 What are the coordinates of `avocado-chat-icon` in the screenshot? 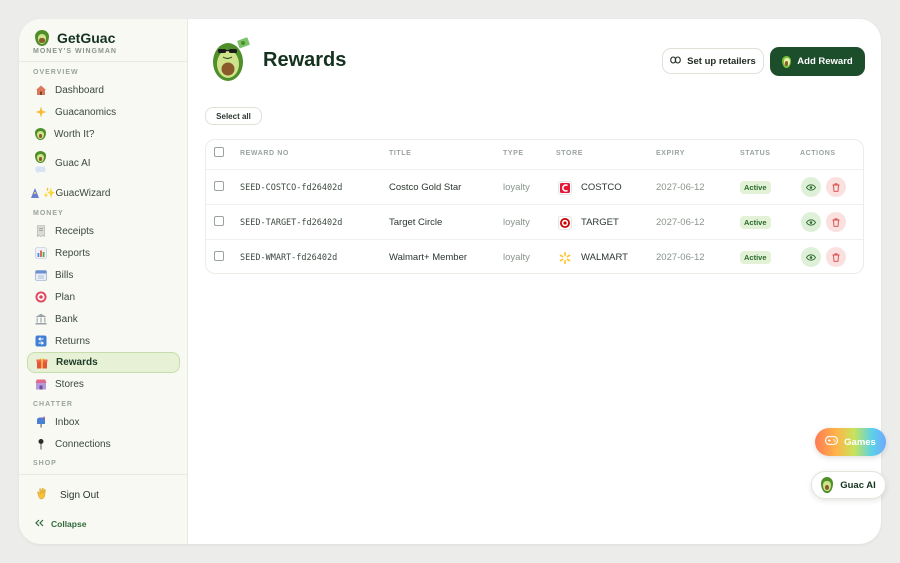 It's located at (41, 163).